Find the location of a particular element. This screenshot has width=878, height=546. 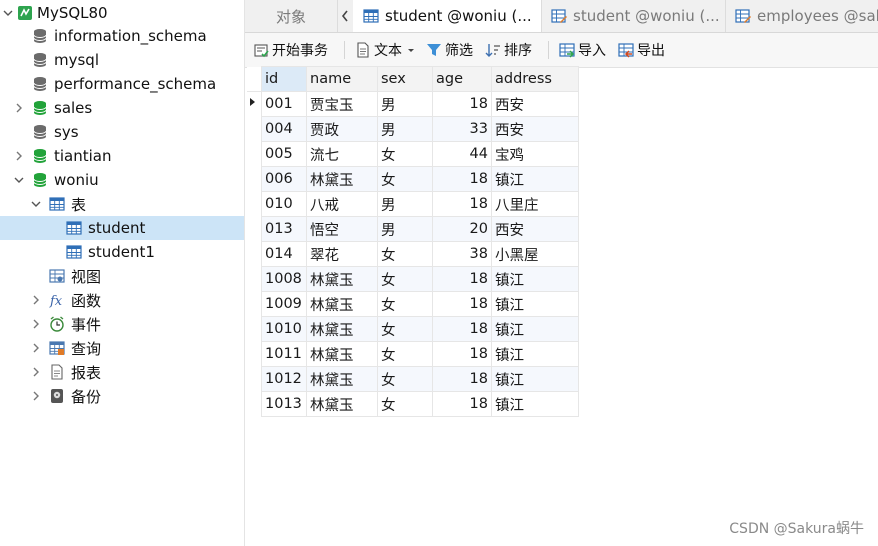

table-row: 1013 林黛玉女 18 镇江 is located at coordinates (413, 404).